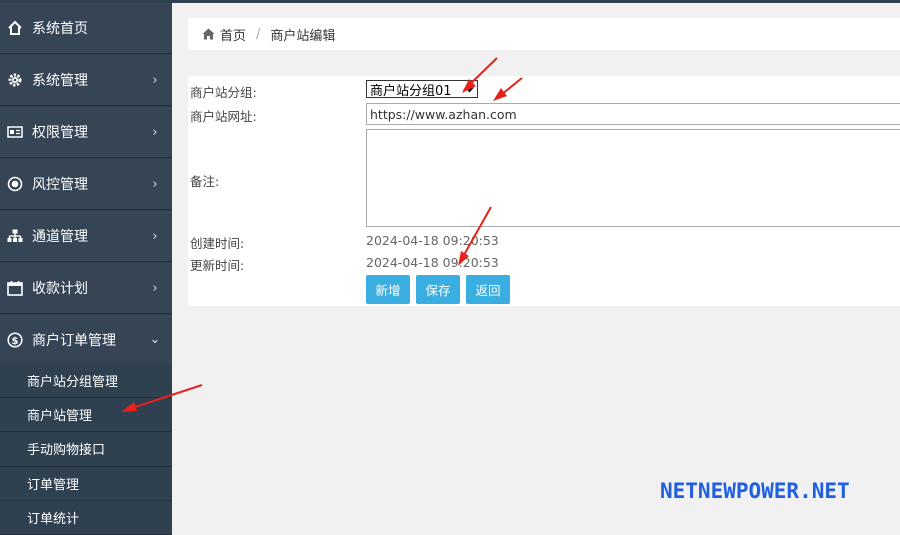  I want to click on remark-label: 备注:, so click(205, 181).